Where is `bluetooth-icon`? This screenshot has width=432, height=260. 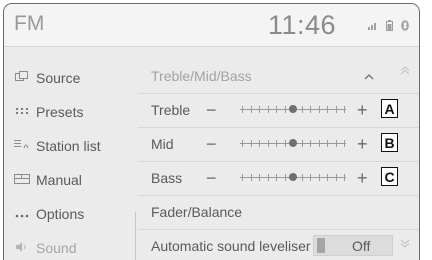 bluetooth-icon is located at coordinates (405, 27).